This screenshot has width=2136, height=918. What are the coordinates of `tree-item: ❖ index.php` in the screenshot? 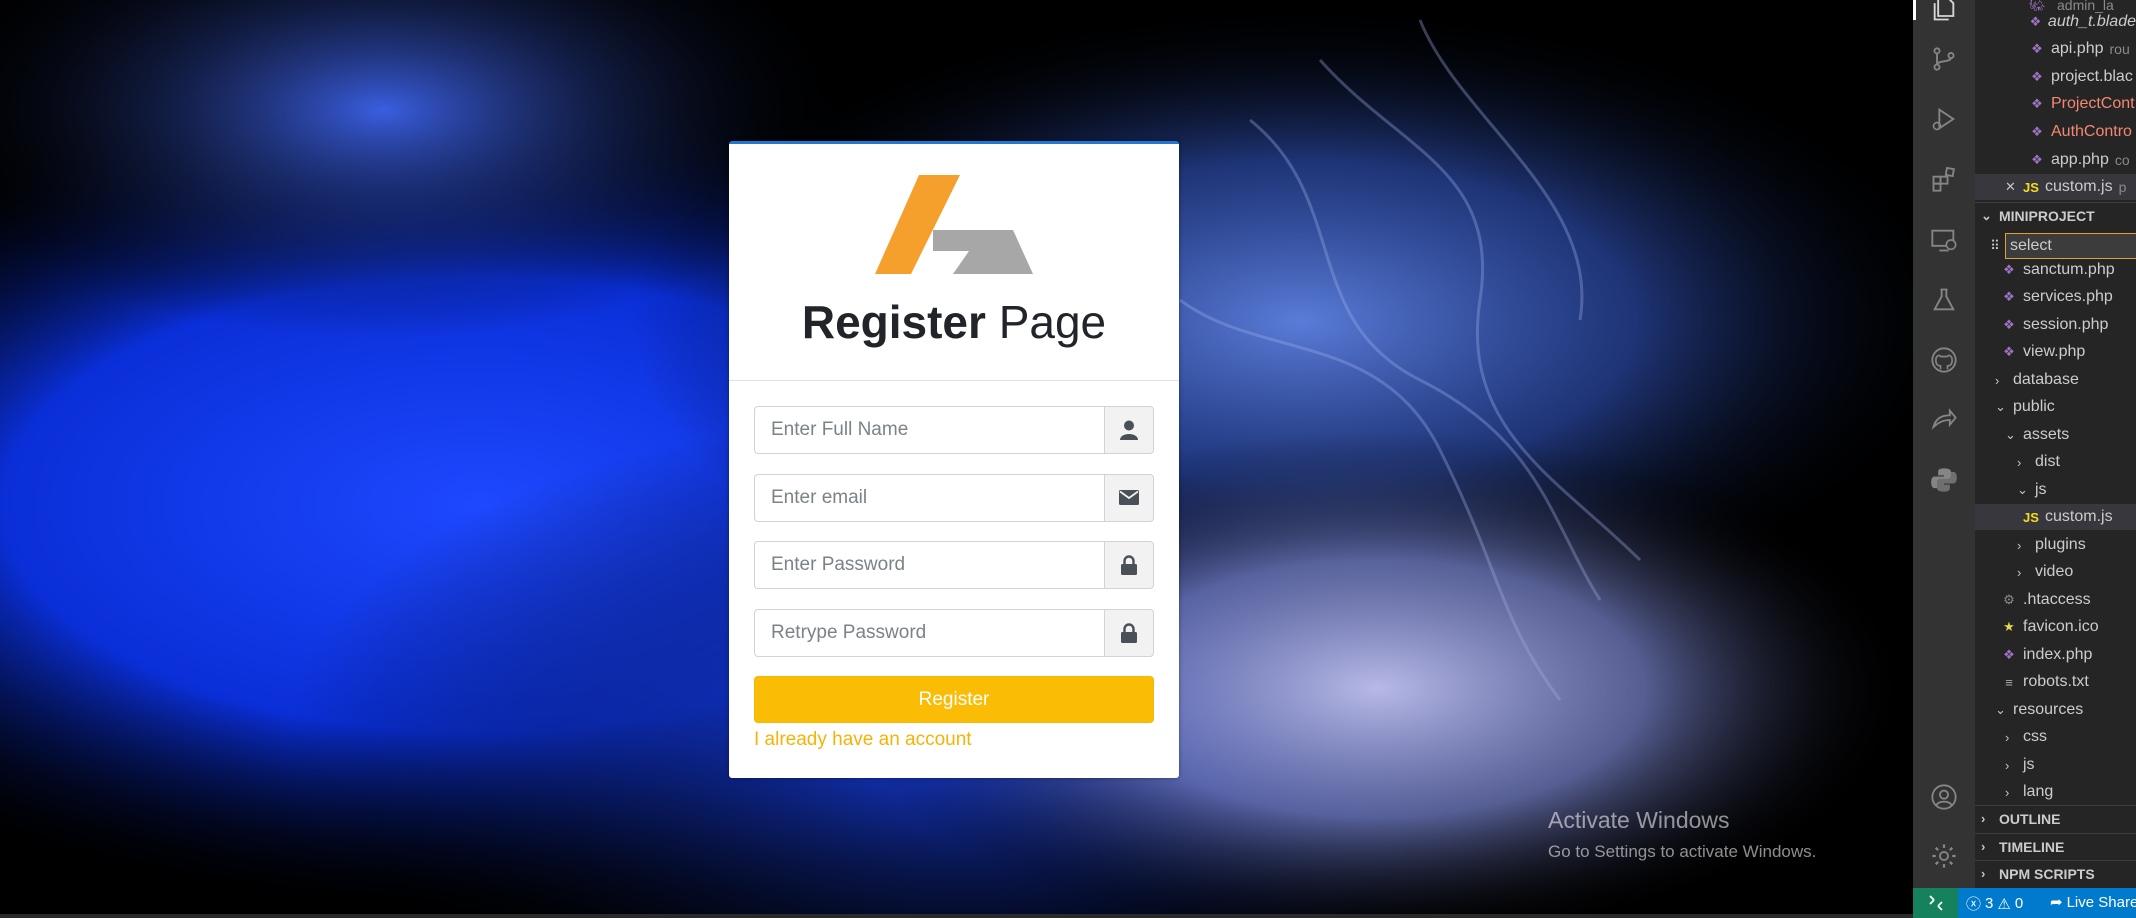 It's located at (2055, 655).